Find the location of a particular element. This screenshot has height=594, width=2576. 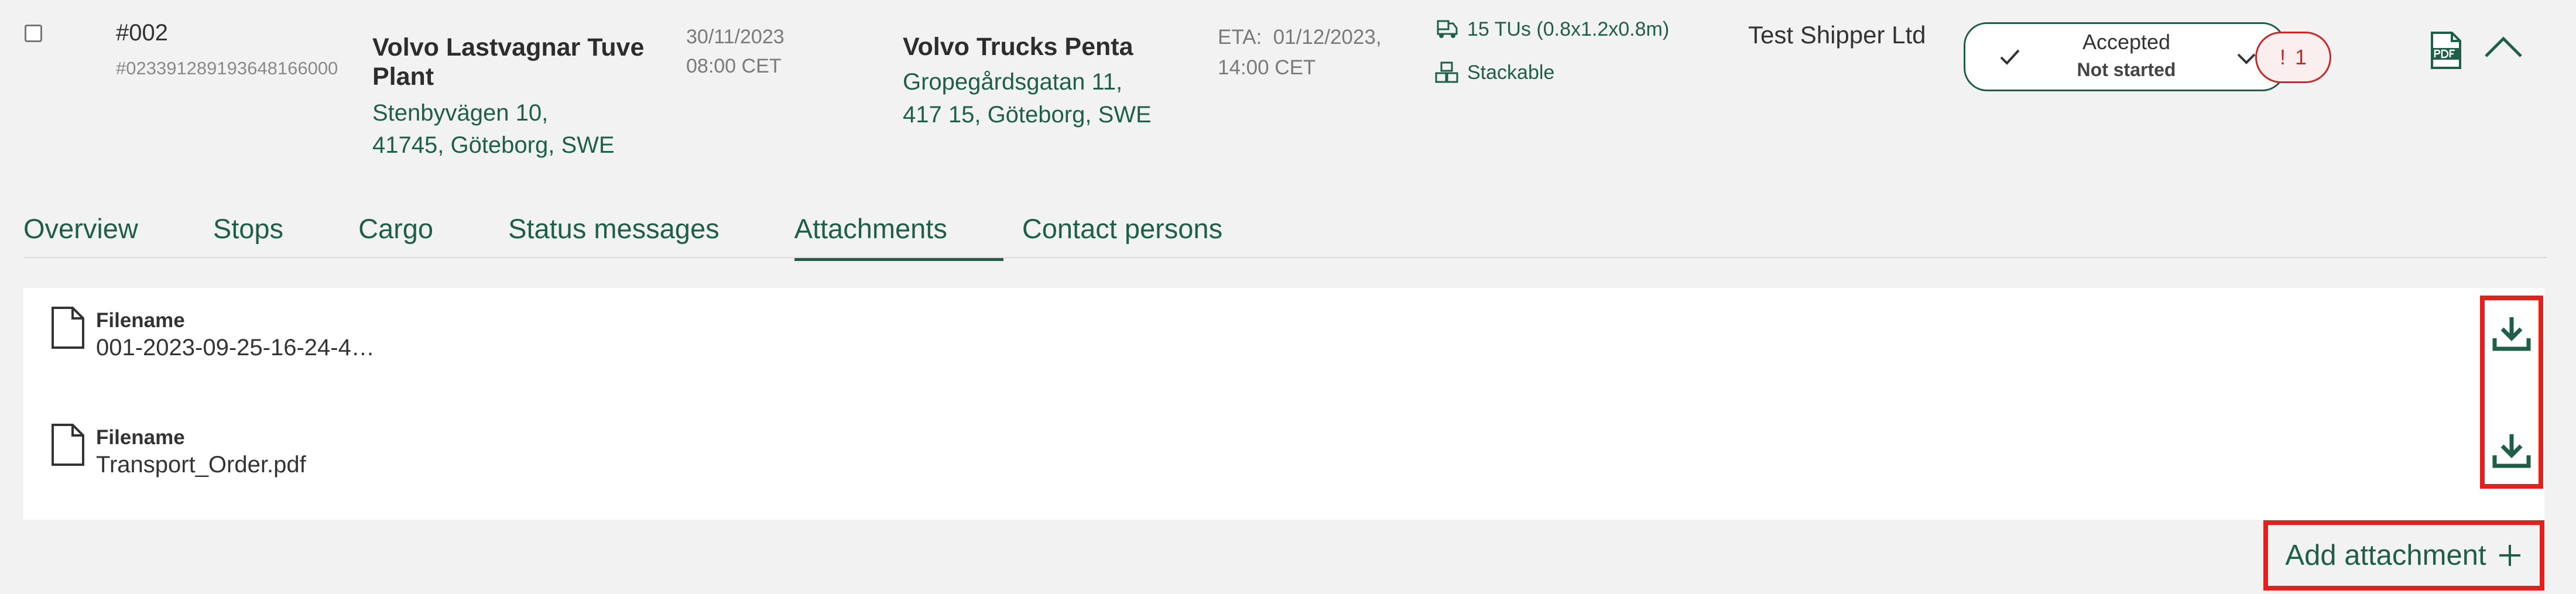

chevron-down-icon is located at coordinates (2246, 58).